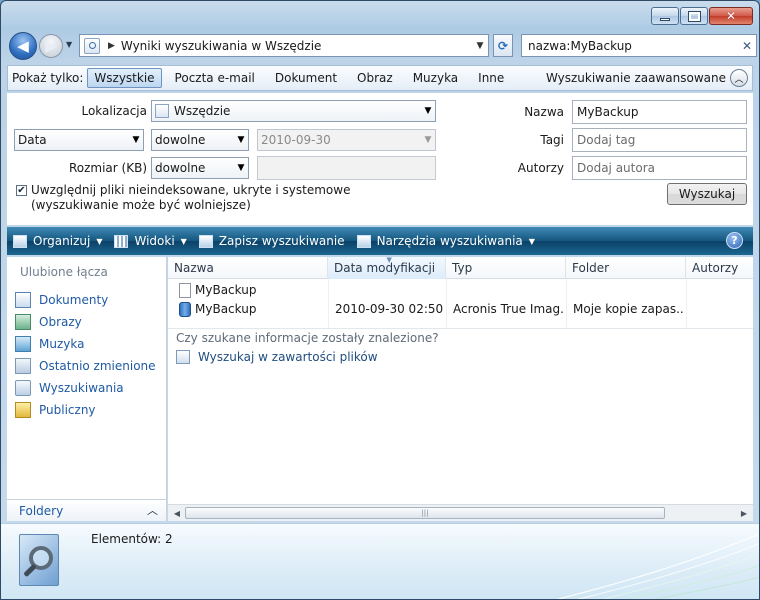 The height and width of the screenshot is (600, 760). Describe the element at coordinates (85, 388) in the screenshot. I see `favorite-link-searches: Wyszukiwania` at that location.